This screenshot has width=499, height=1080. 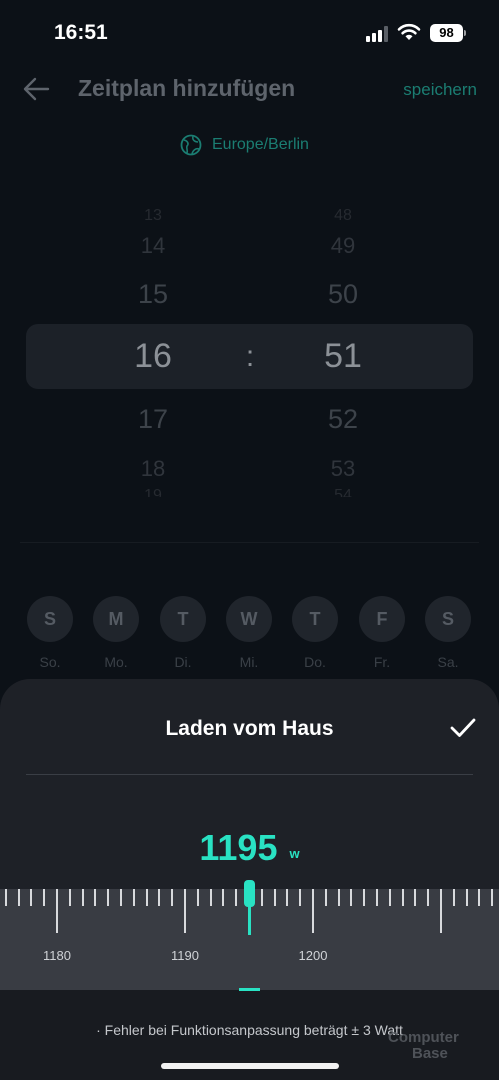 I want to click on timezone-selector: Europe/Berlin, so click(x=244, y=145).